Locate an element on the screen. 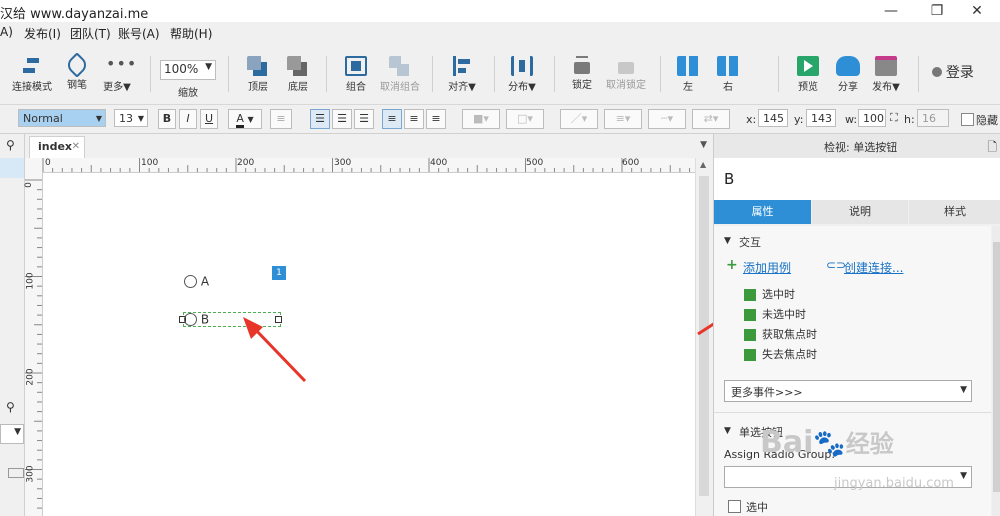 This screenshot has height=516, width=1000. pen-button: 钢笔 is located at coordinates (77, 74).